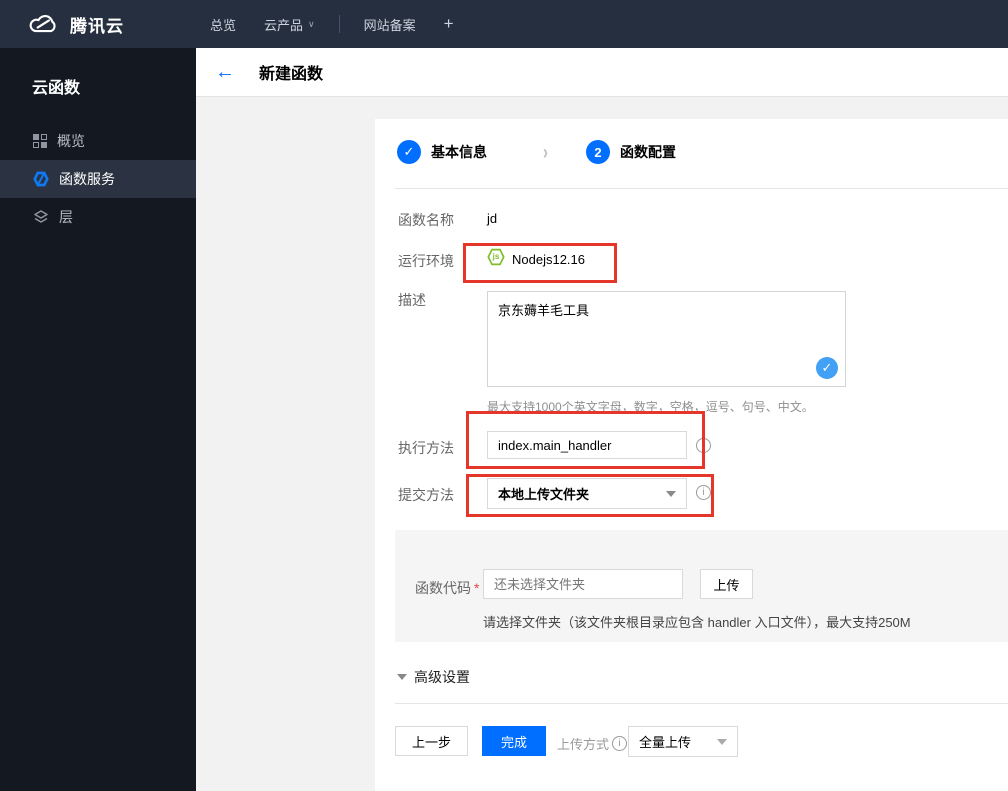 The height and width of the screenshot is (791, 1008). Describe the element at coordinates (545, 152) in the screenshot. I see `step-chevron-icon: ›` at that location.